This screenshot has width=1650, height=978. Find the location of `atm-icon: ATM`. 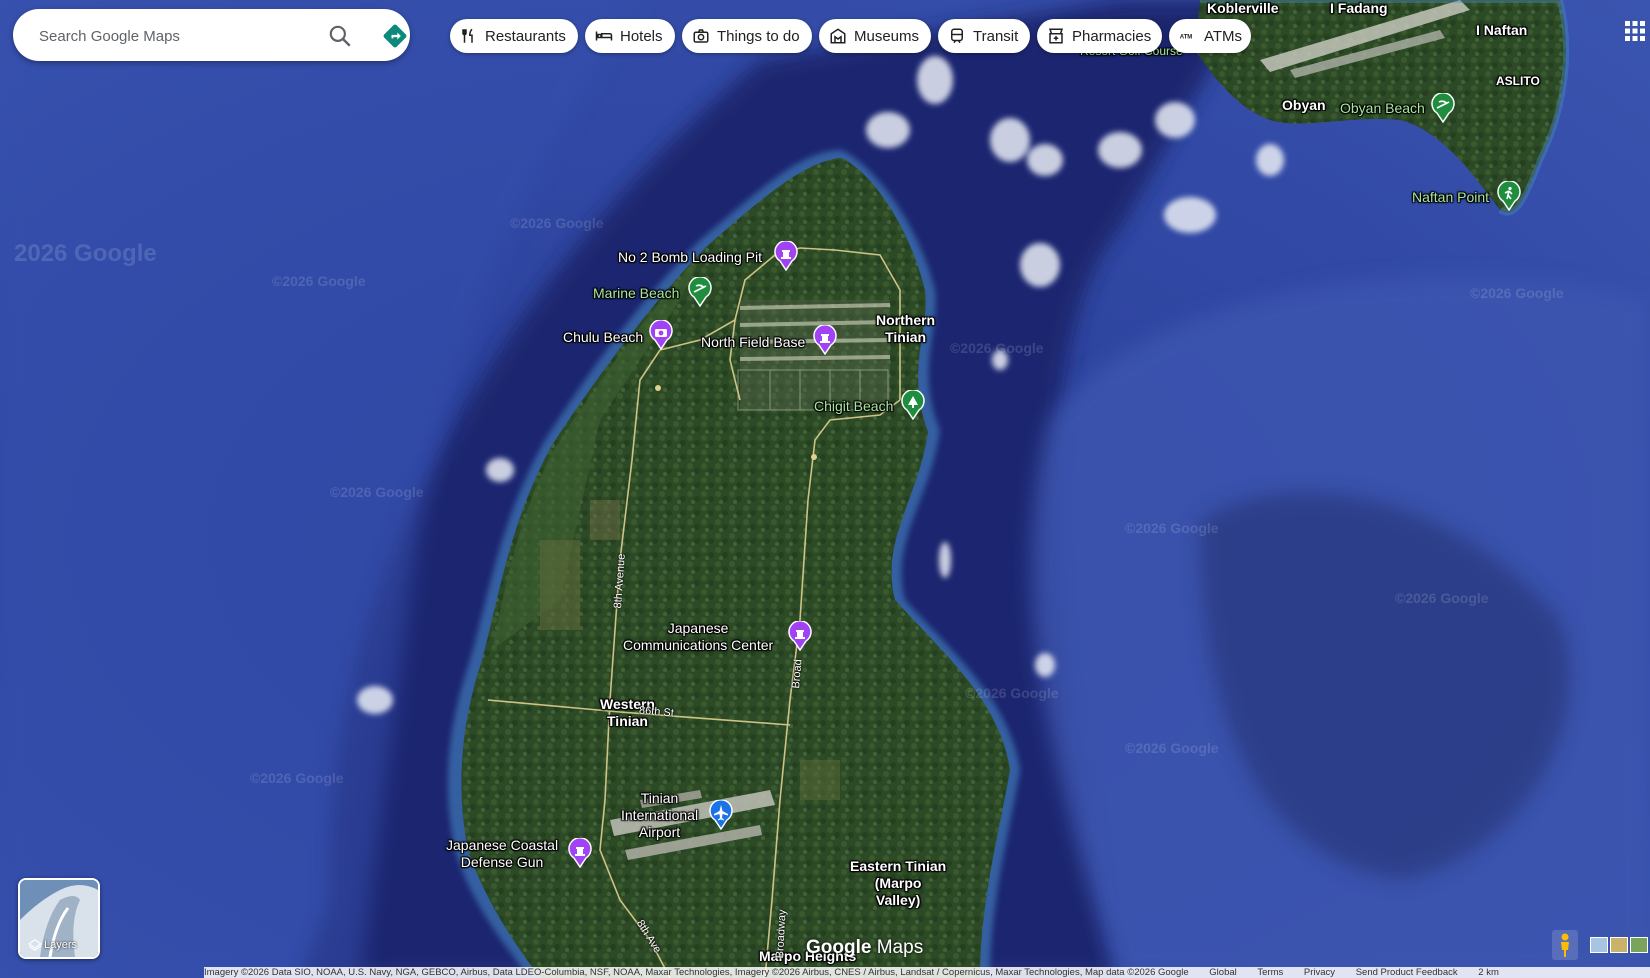

atm-icon: ATM is located at coordinates (1186, 37).